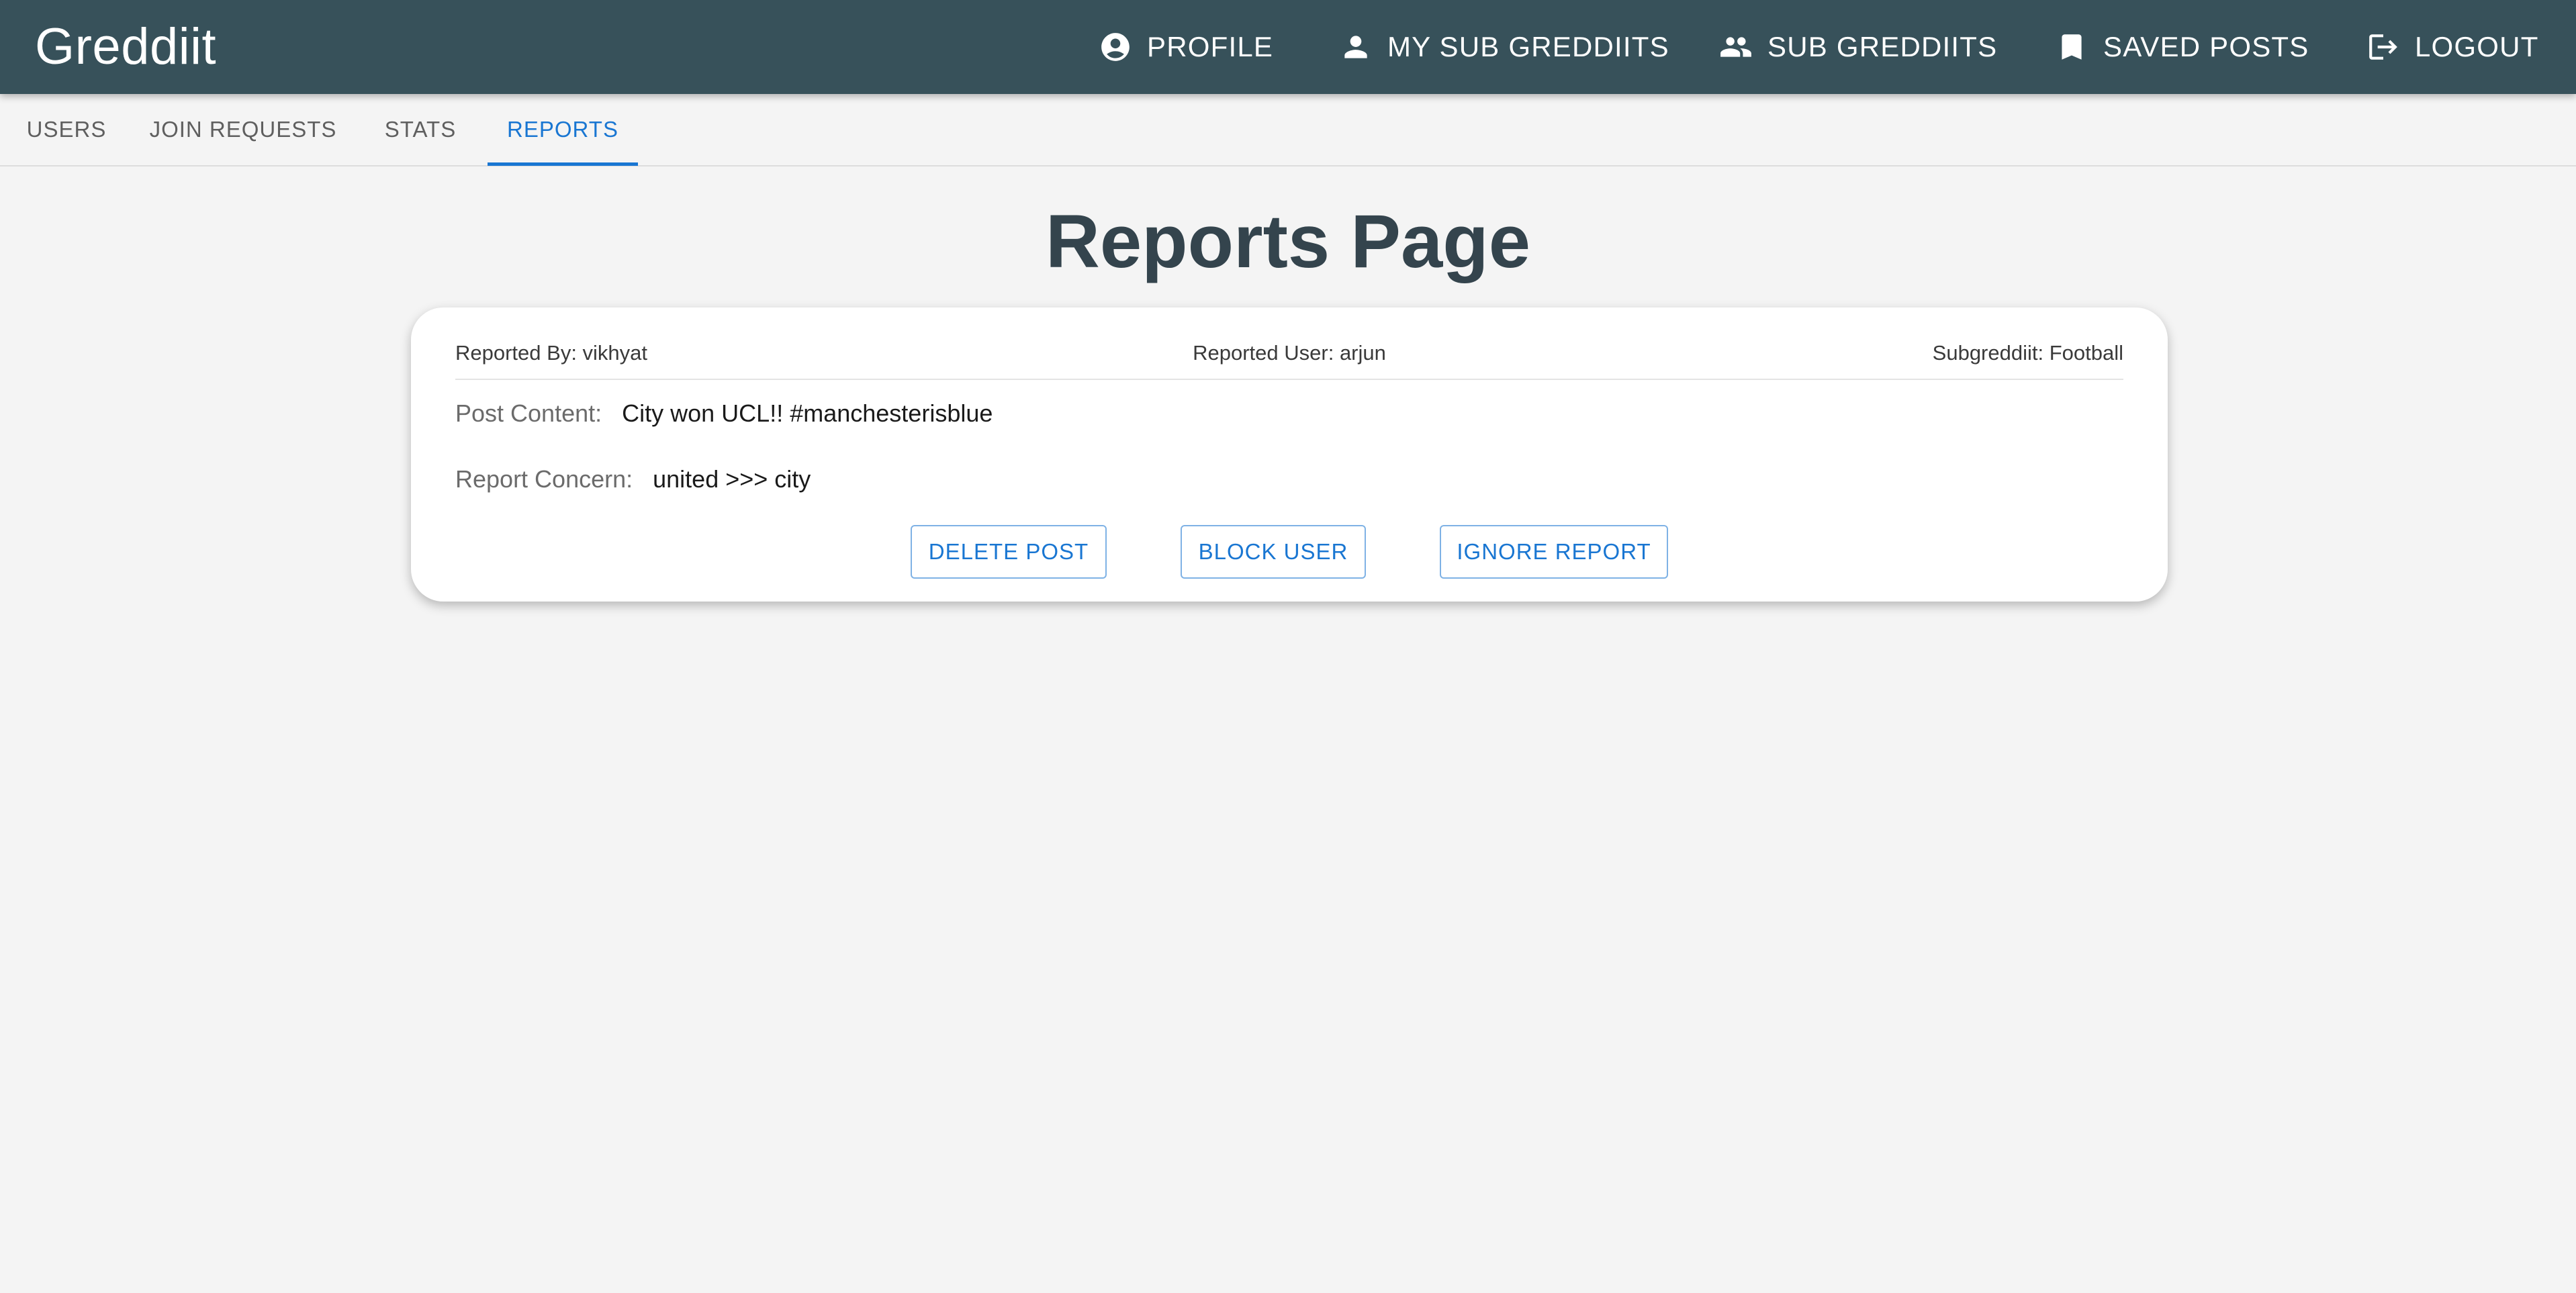 The height and width of the screenshot is (1293, 2576). What do you see at coordinates (807, 413) in the screenshot?
I see `post-content-value: City won UCL!! #manchesterisblue` at bounding box center [807, 413].